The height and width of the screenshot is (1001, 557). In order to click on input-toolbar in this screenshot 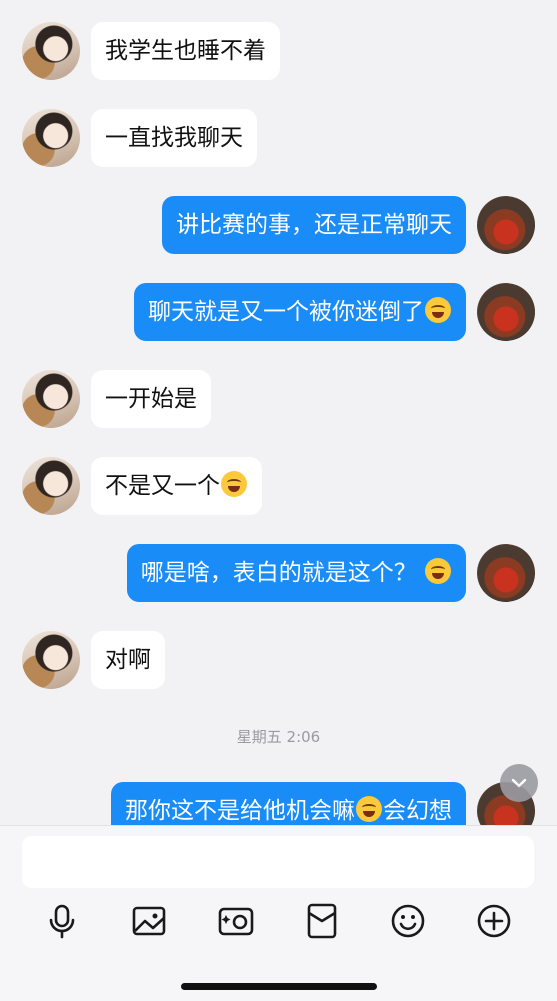, I will do `click(278, 921)`.